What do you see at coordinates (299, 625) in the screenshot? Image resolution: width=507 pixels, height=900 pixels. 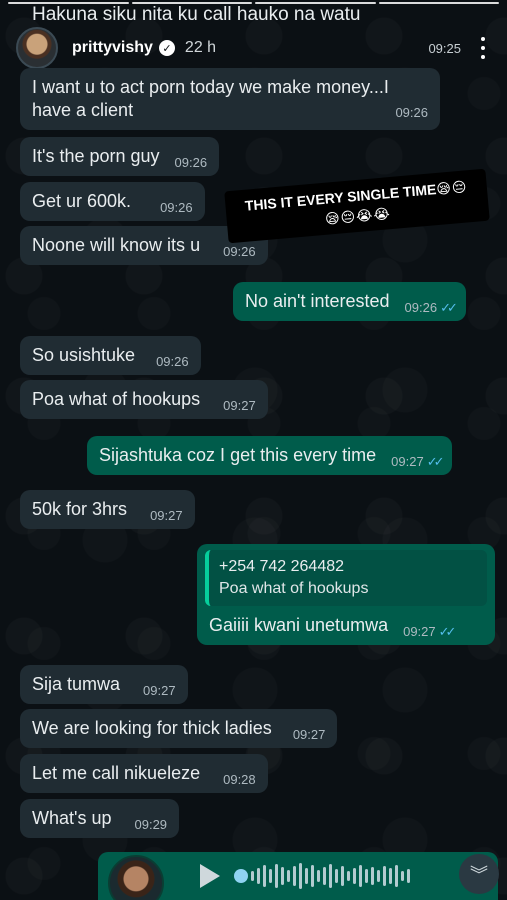 I see `message-text: Gaiiii kwani unetumwa` at bounding box center [299, 625].